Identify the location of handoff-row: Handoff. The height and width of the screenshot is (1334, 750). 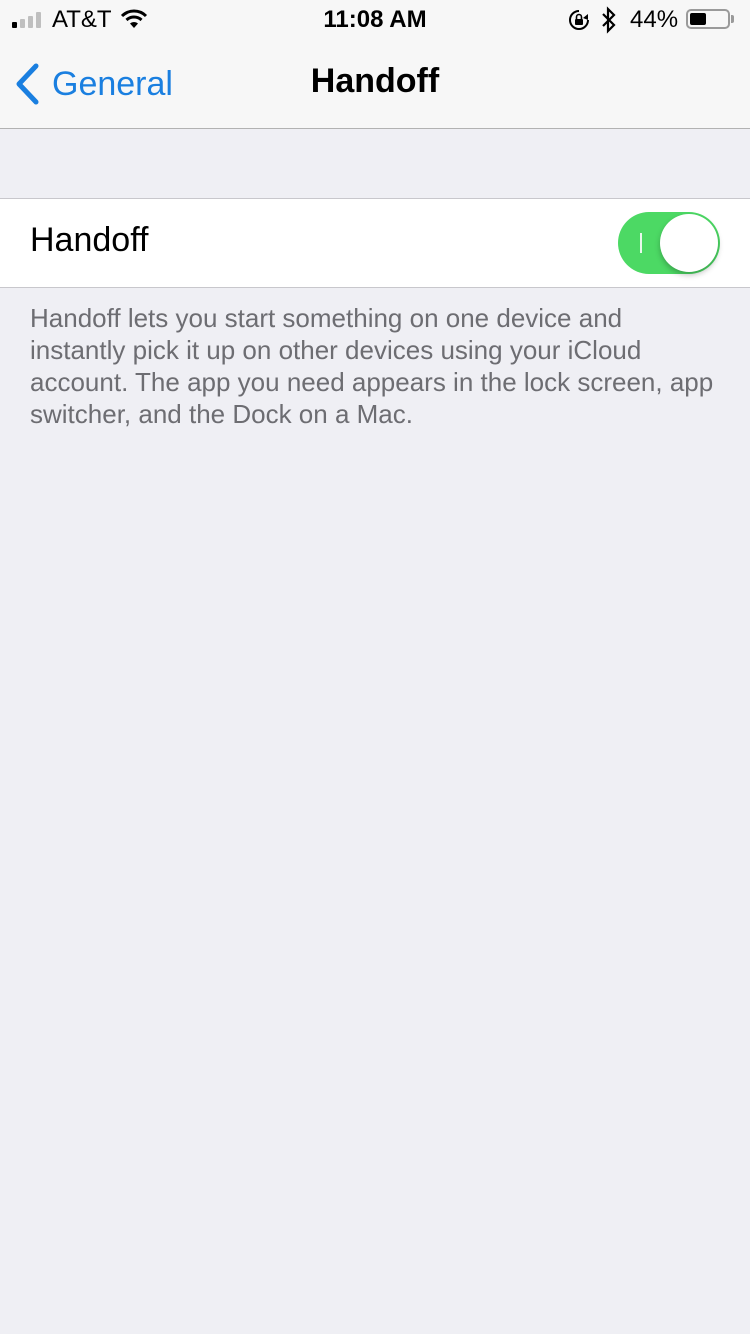
(375, 243).